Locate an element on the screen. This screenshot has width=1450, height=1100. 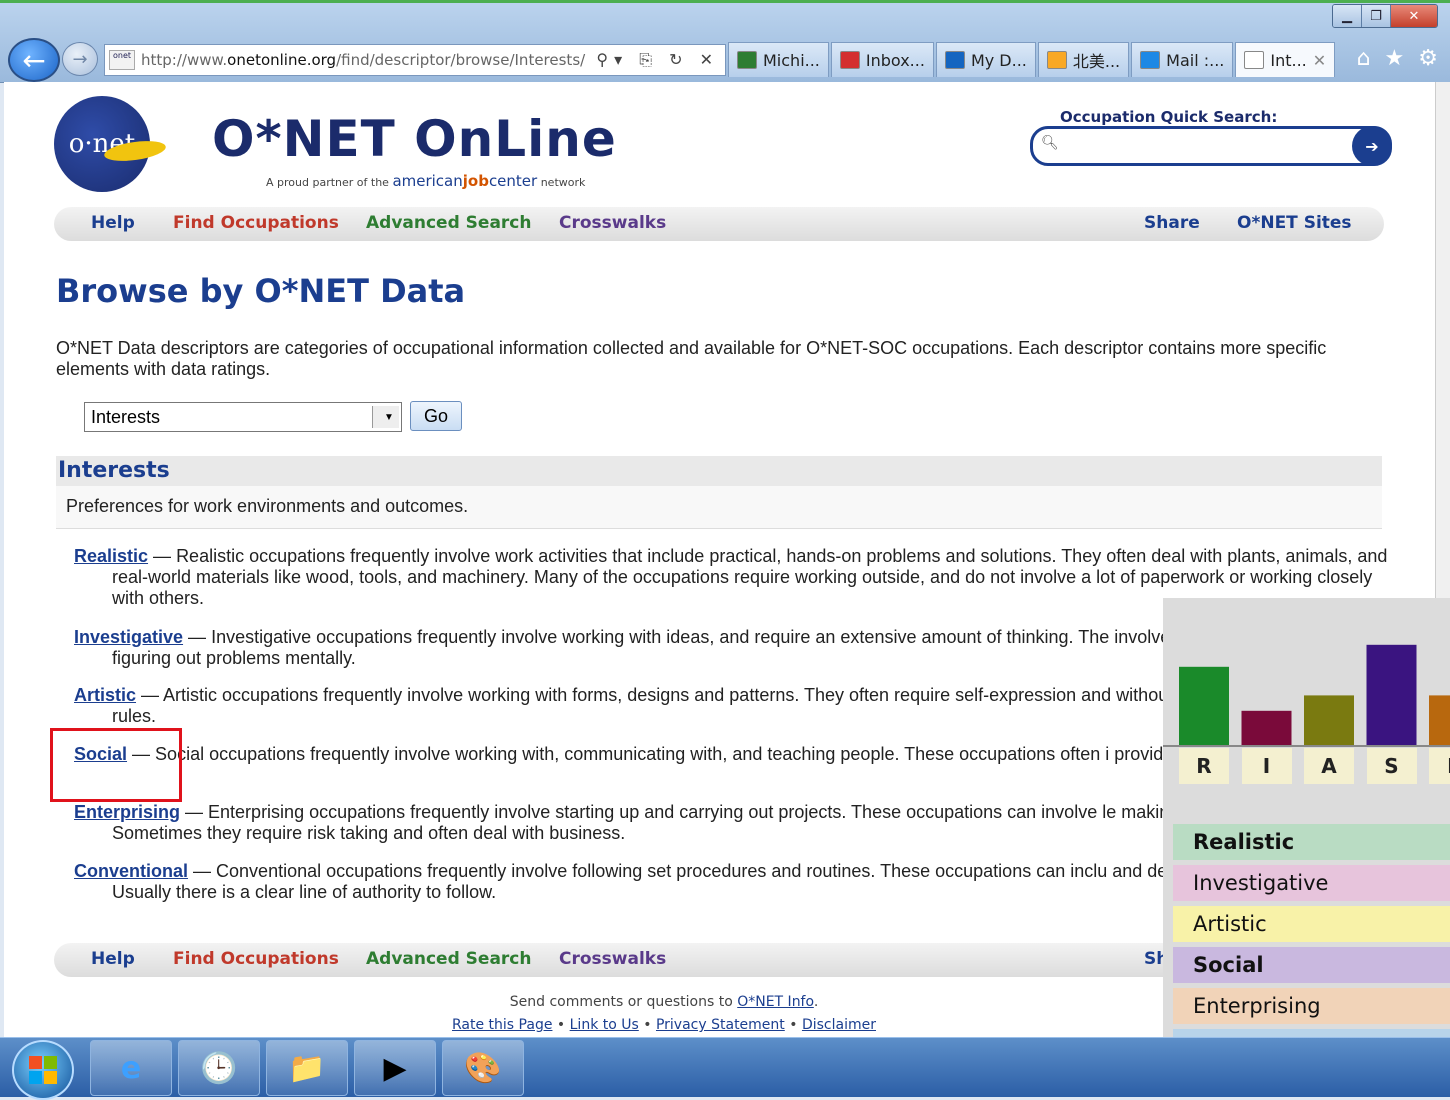
go-arrow-icon: ➔ is located at coordinates (1372, 146).